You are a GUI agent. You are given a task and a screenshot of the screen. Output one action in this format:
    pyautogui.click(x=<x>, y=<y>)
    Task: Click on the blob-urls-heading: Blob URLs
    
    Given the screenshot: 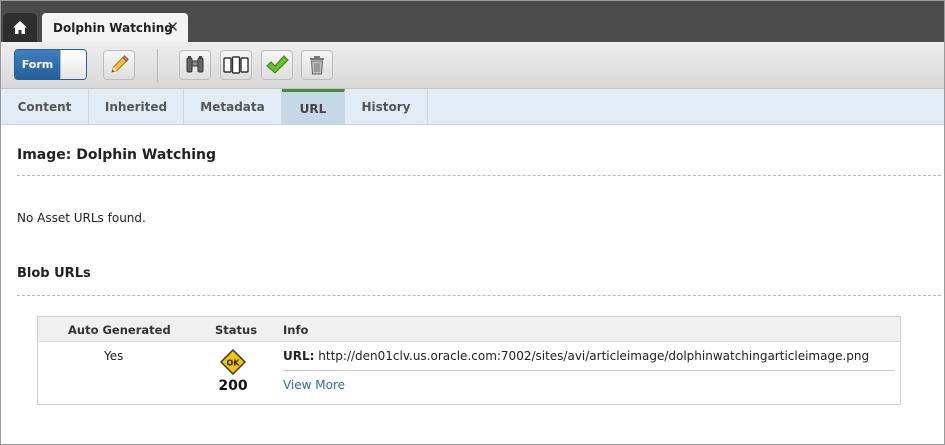 What is the action you would take?
    pyautogui.click(x=54, y=273)
    